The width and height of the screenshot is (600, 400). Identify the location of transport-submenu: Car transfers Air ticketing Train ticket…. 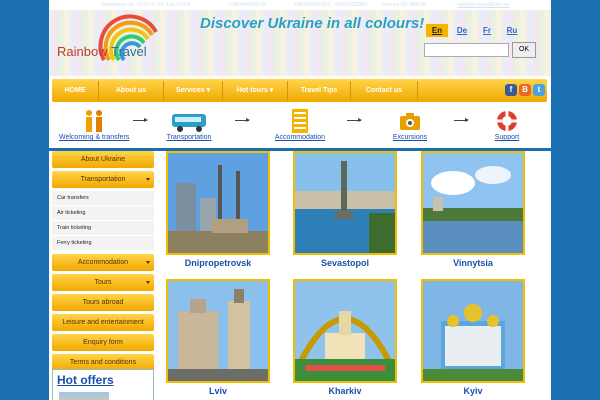
(103, 221).